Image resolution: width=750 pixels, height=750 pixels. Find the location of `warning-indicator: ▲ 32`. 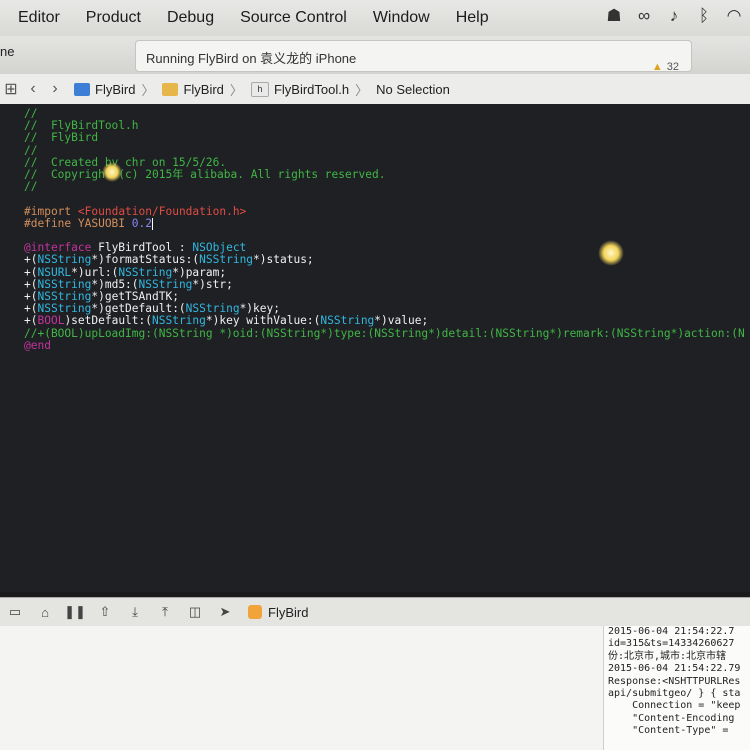

warning-indicator: ▲ 32 is located at coordinates (665, 67).